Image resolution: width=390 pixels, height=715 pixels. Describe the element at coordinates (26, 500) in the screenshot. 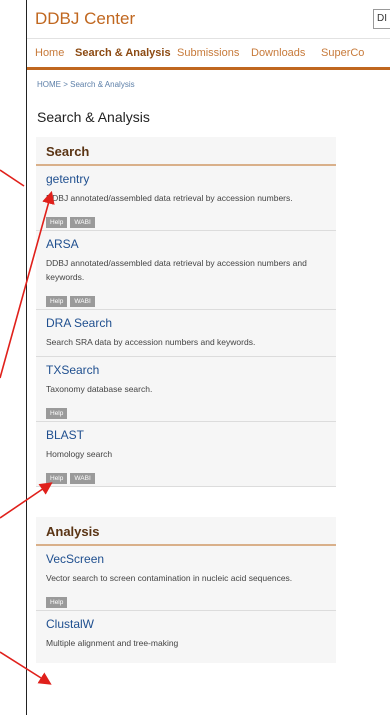

I see `arrow-to-blast` at that location.